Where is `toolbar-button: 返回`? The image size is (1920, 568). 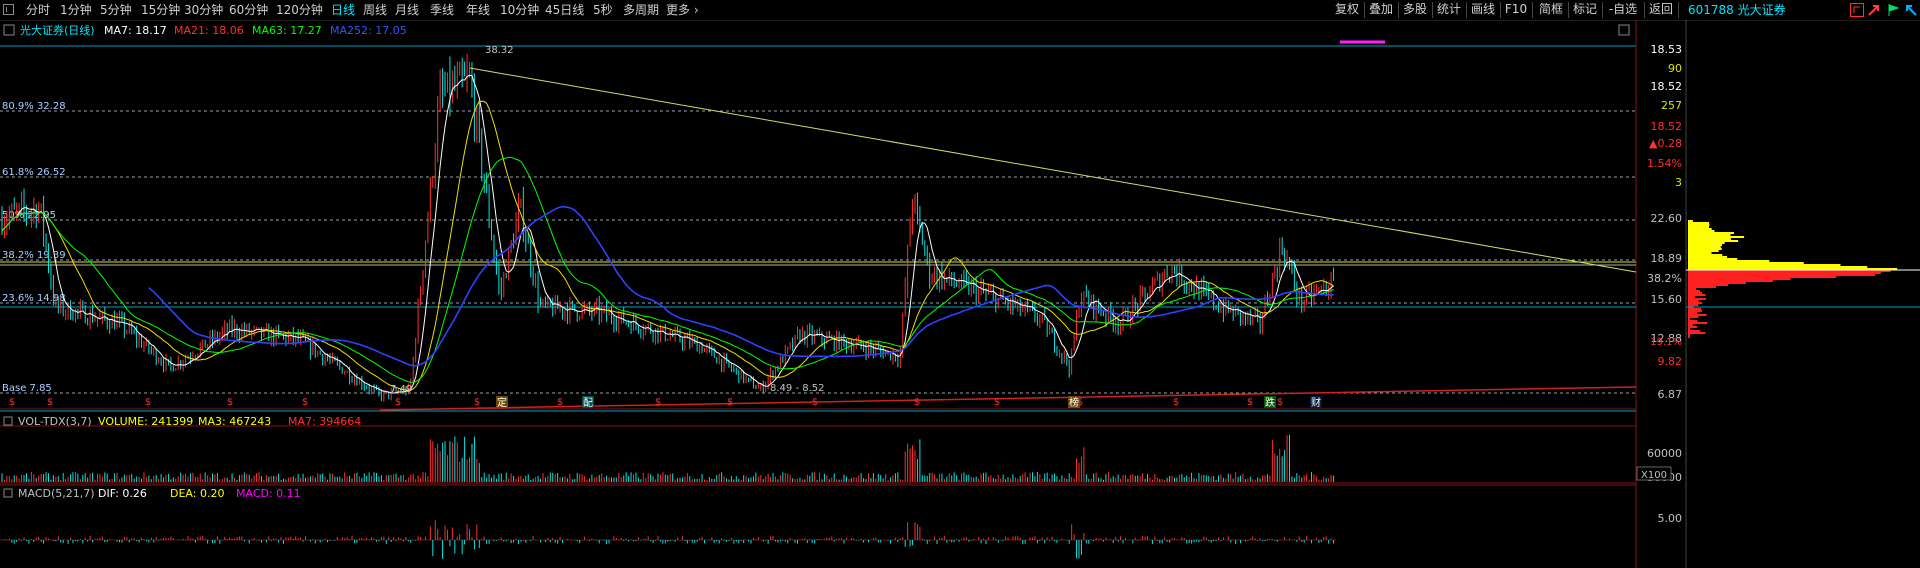 toolbar-button: 返回 is located at coordinates (1661, 9).